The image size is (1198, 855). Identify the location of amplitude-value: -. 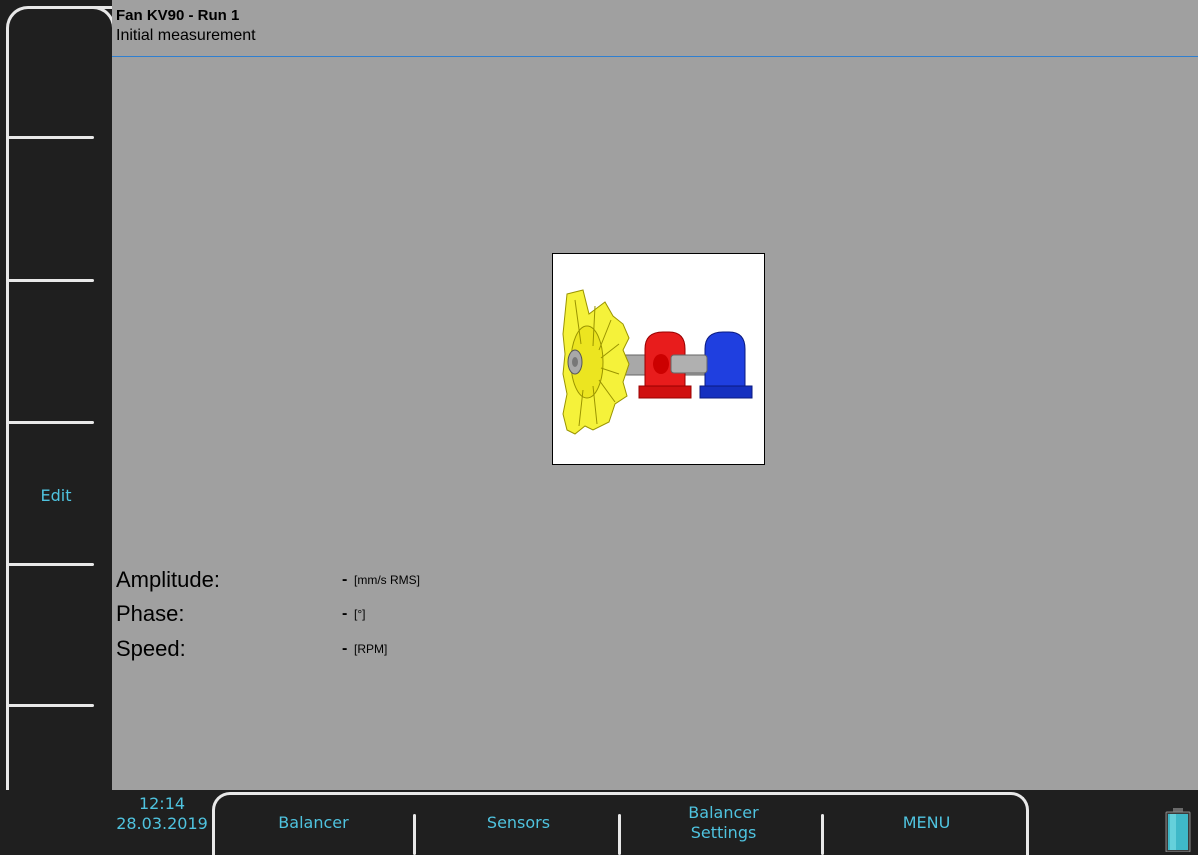
(345, 579).